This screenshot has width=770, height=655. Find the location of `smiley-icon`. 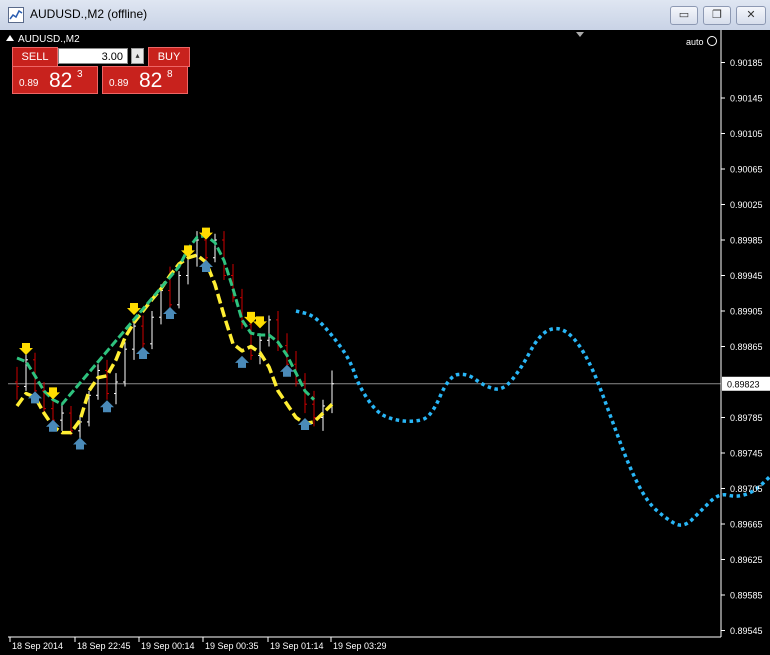

smiley-icon is located at coordinates (712, 41).